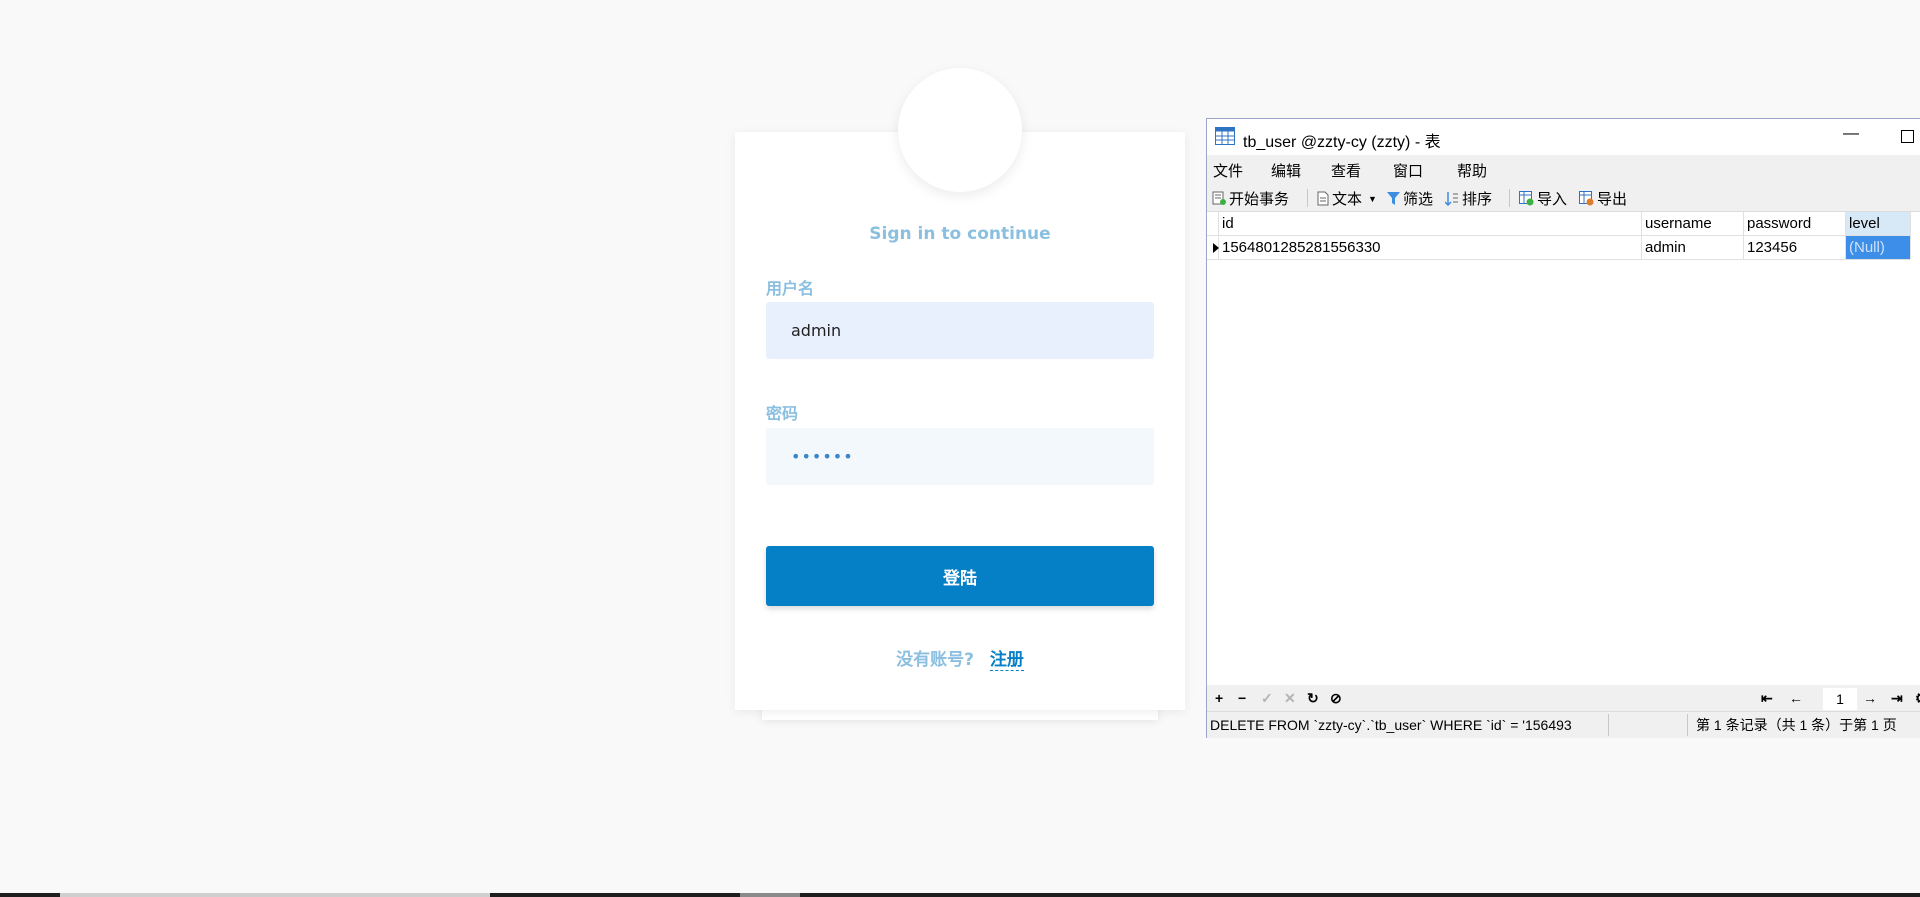  Describe the element at coordinates (1586, 198) in the screenshot. I see `export-icon` at that location.